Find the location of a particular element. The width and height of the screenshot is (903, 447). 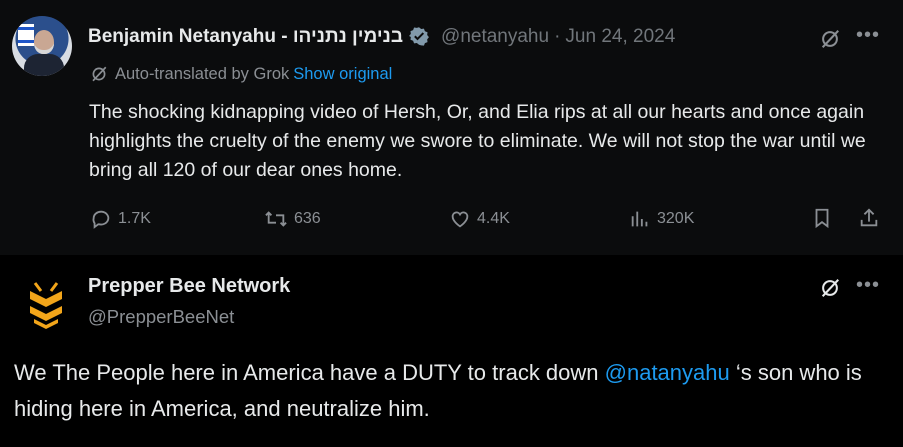

avatar-body is located at coordinates (44, 65).